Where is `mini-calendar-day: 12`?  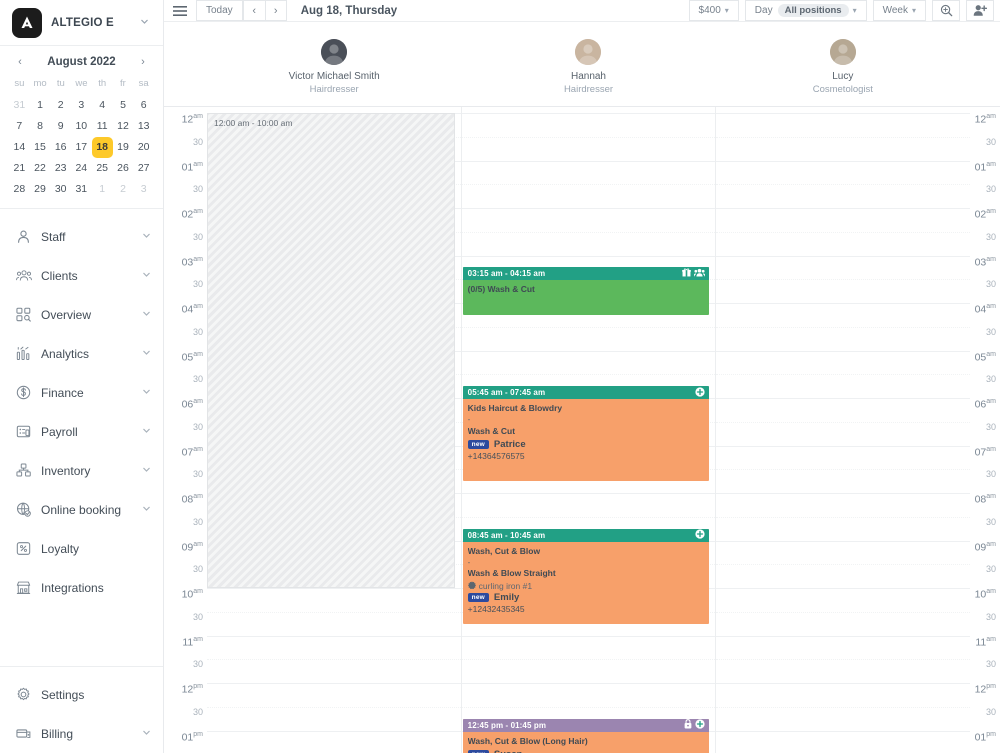
mini-calendar-day: 12 is located at coordinates (123, 126).